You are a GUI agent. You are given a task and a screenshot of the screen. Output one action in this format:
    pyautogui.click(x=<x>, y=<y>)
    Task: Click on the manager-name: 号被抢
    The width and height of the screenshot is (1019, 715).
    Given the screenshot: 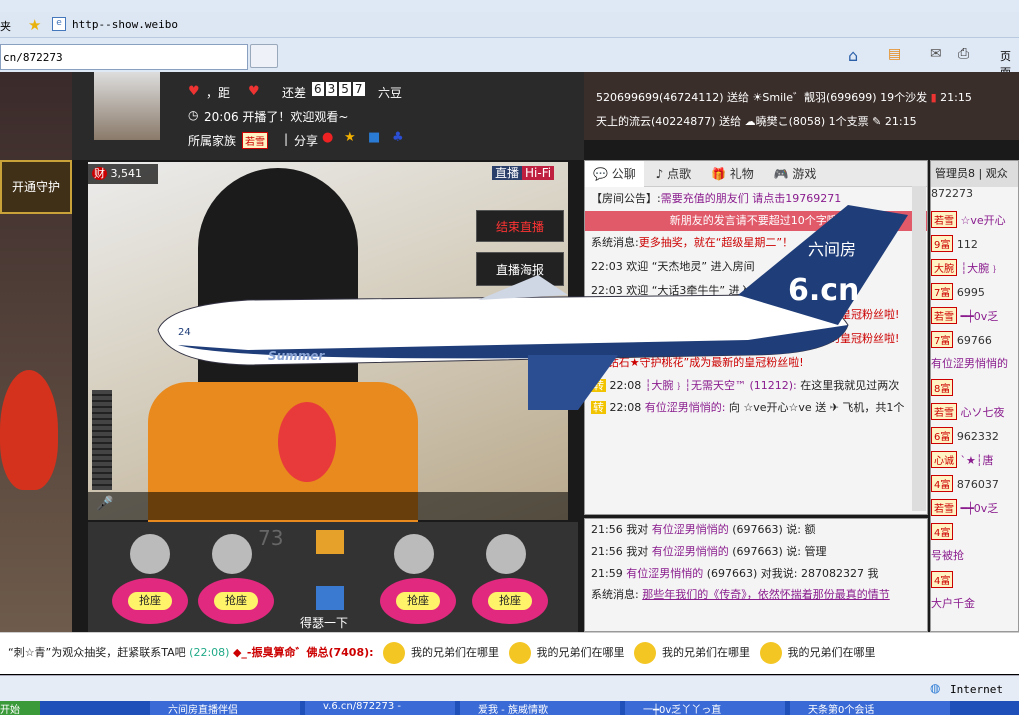 What is the action you would take?
    pyautogui.click(x=947, y=555)
    